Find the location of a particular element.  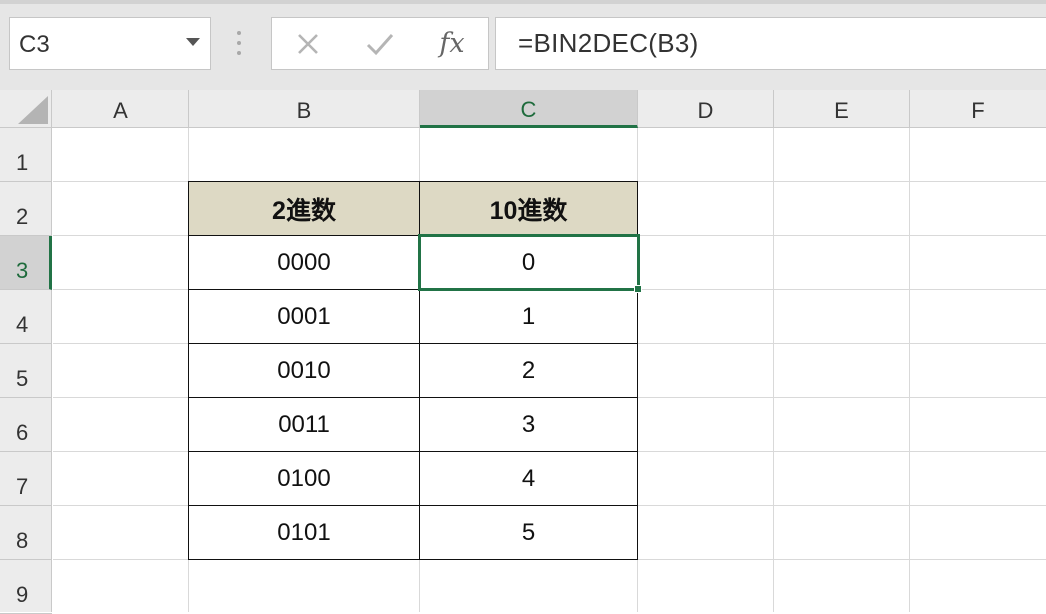

cell-b5: 0010 is located at coordinates (304, 370).